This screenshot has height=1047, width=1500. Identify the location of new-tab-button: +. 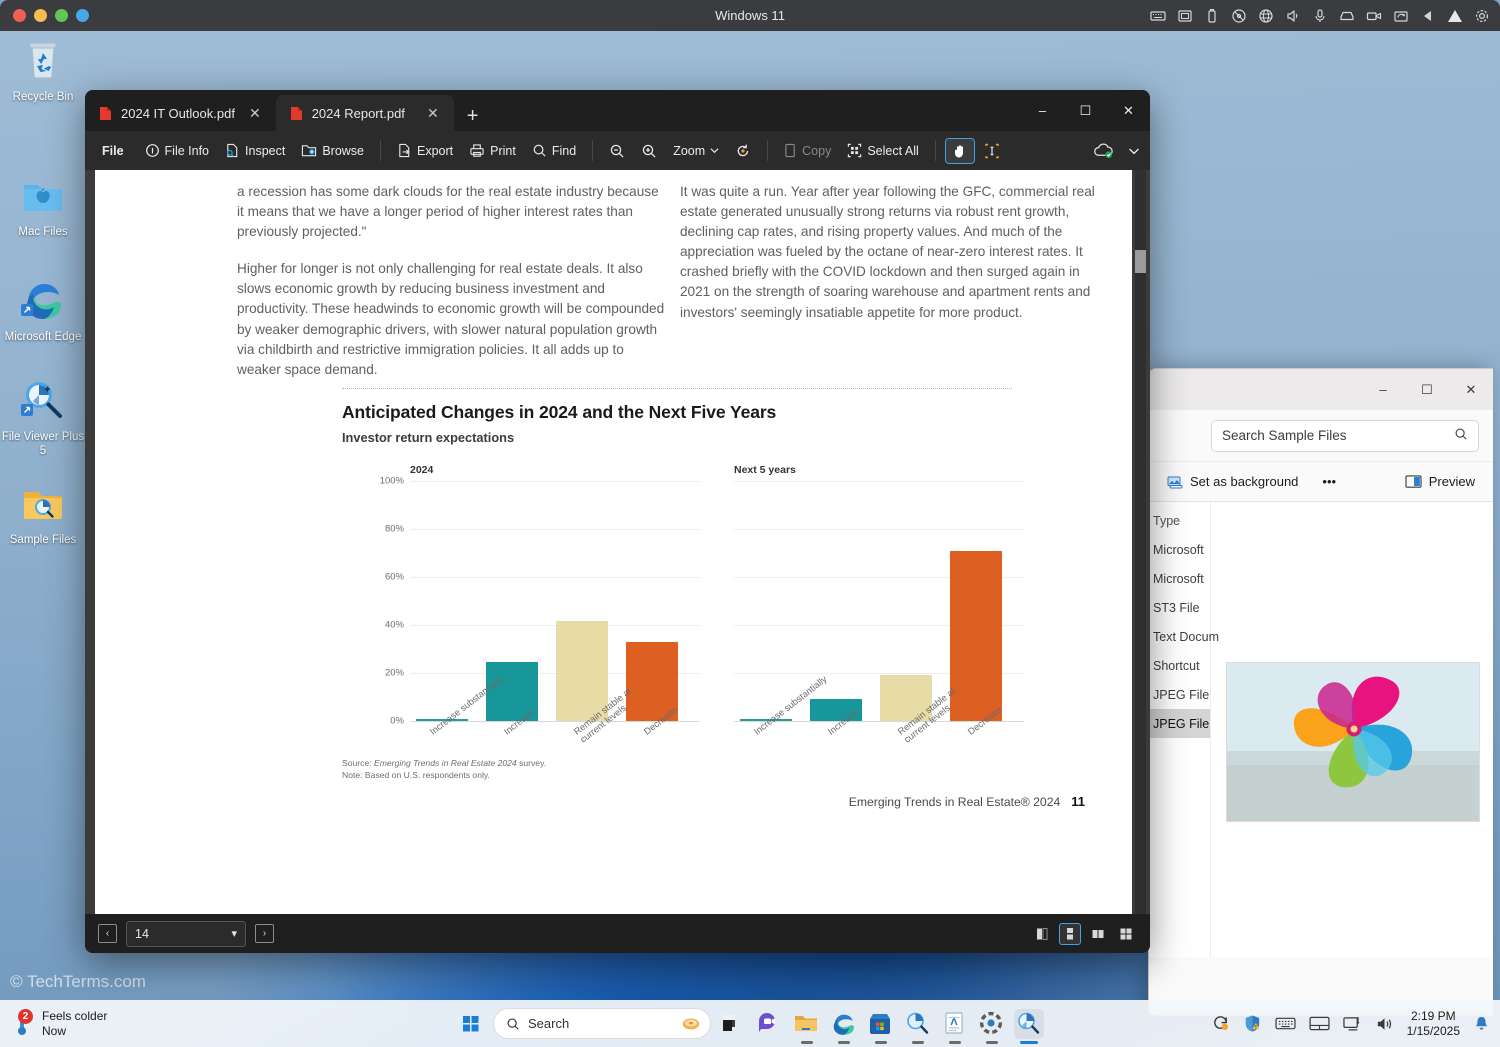
(473, 118).